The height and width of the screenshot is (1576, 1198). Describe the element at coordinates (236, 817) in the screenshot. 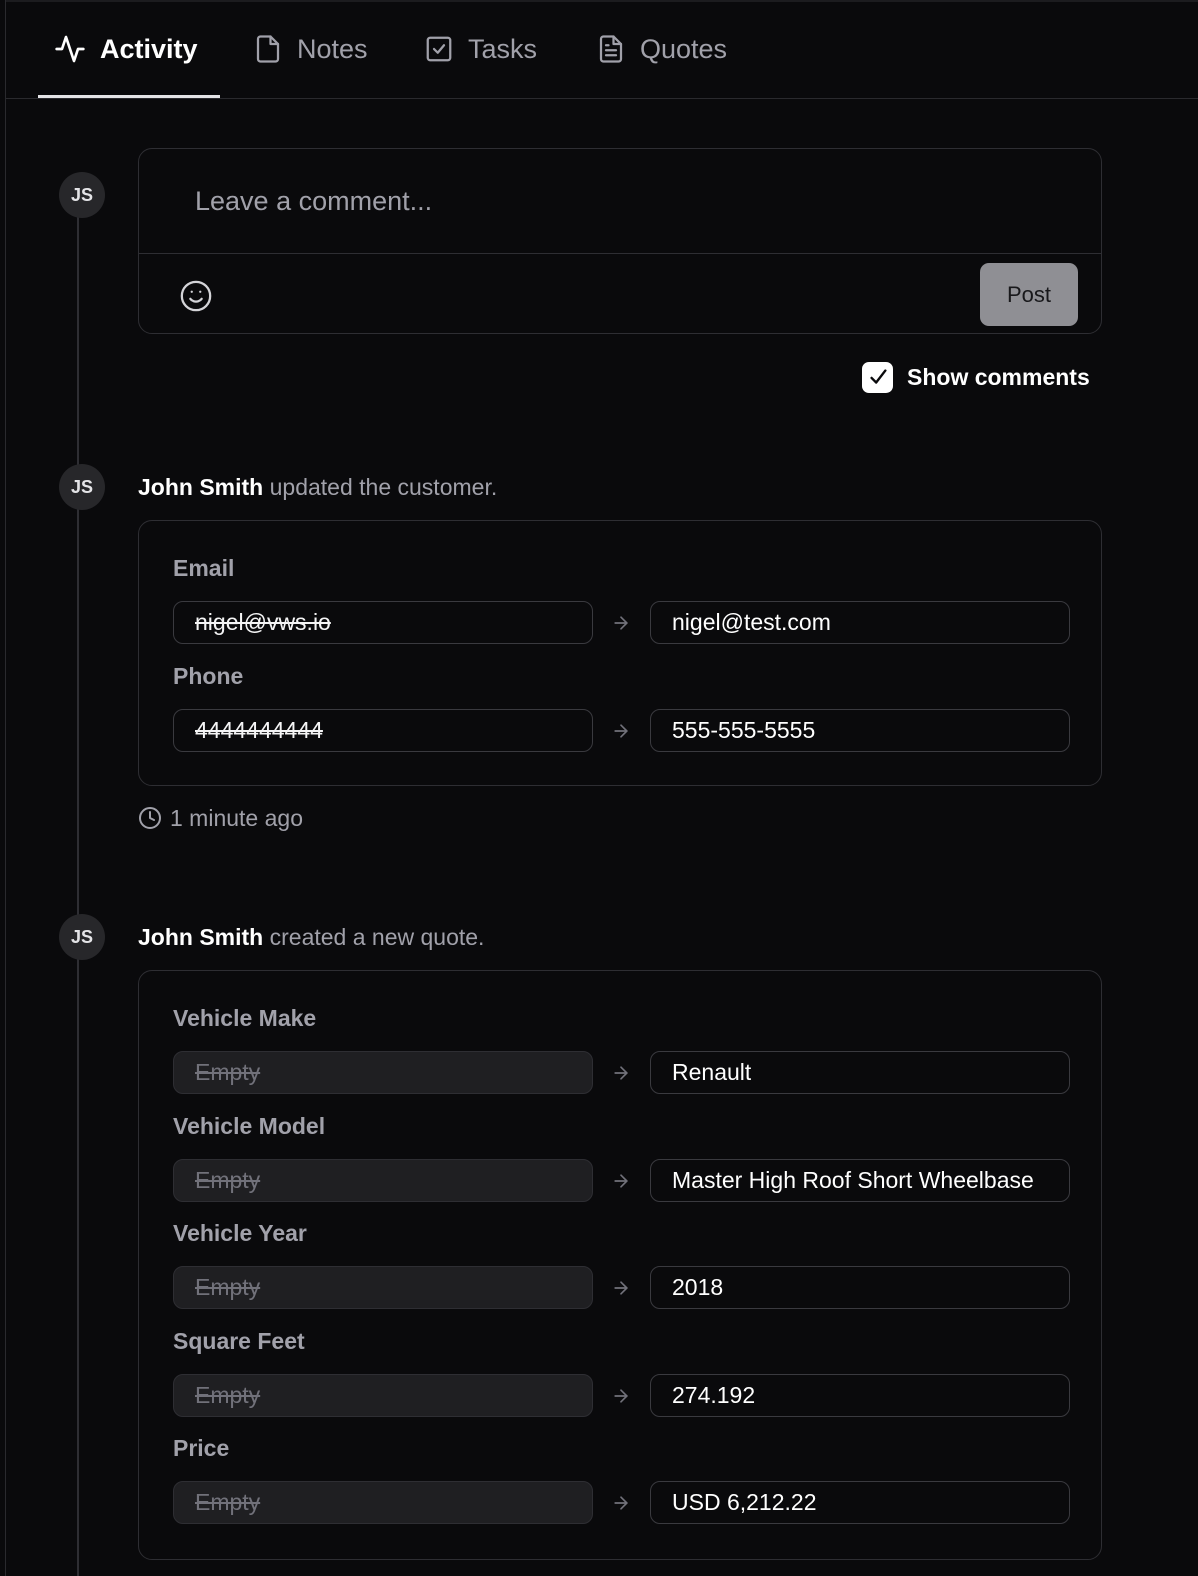

I see `timestamp-text: 1 minute ago` at that location.